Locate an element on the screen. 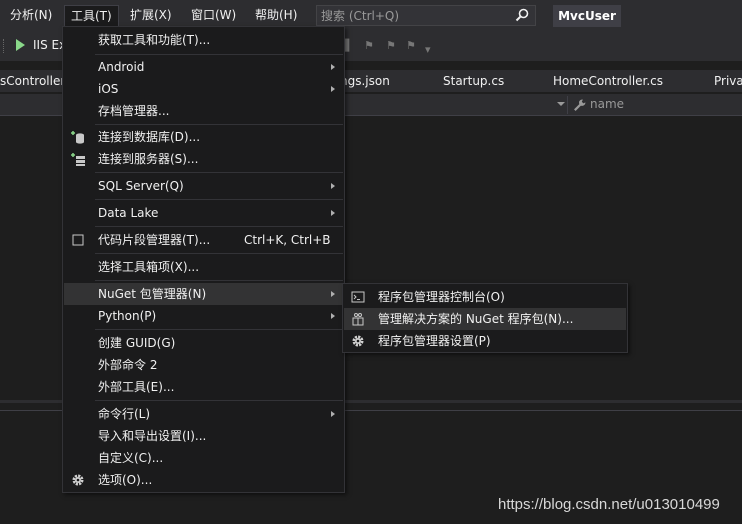 The height and width of the screenshot is (524, 742). quick-launch-search is located at coordinates (426, 15).